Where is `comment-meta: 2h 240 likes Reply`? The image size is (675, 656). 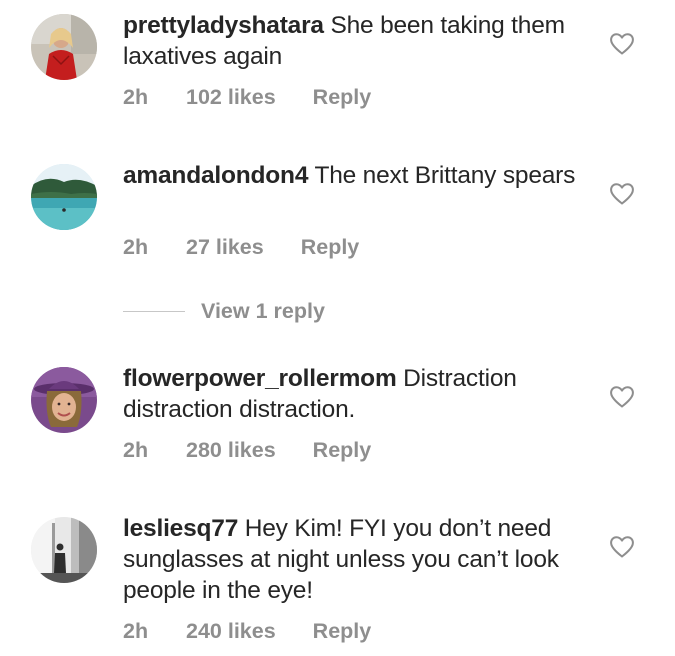
comment-meta: 2h 240 likes Reply is located at coordinates (247, 631).